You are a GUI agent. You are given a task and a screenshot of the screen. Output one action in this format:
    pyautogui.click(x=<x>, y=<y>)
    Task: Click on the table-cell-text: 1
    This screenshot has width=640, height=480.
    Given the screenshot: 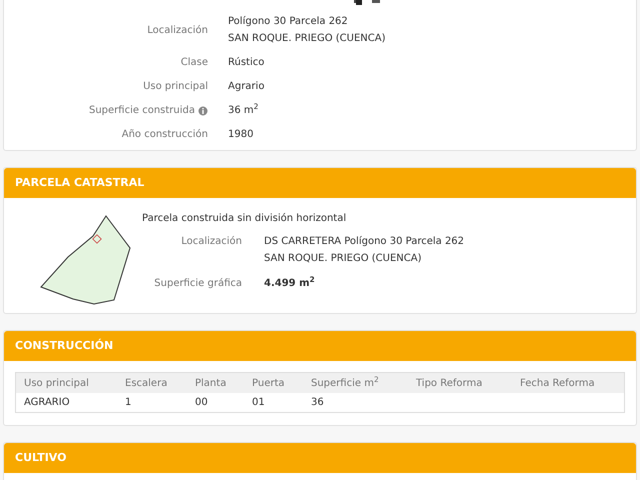 What is the action you would take?
    pyautogui.click(x=128, y=403)
    